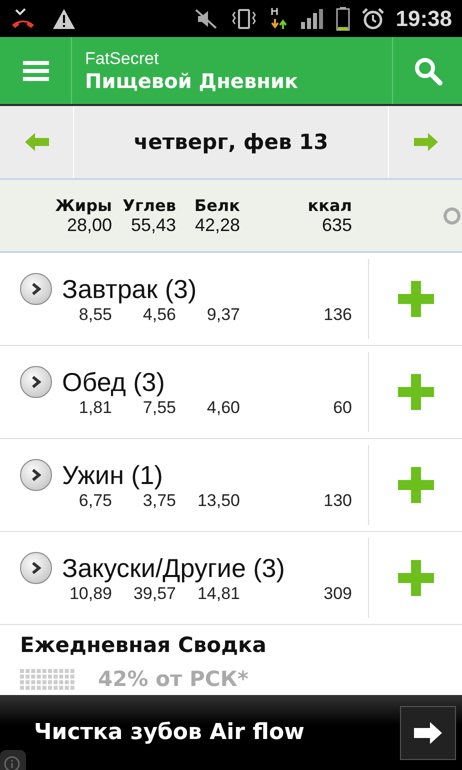  I want to click on rdi-percentage: 42% от РСК*, so click(173, 679).